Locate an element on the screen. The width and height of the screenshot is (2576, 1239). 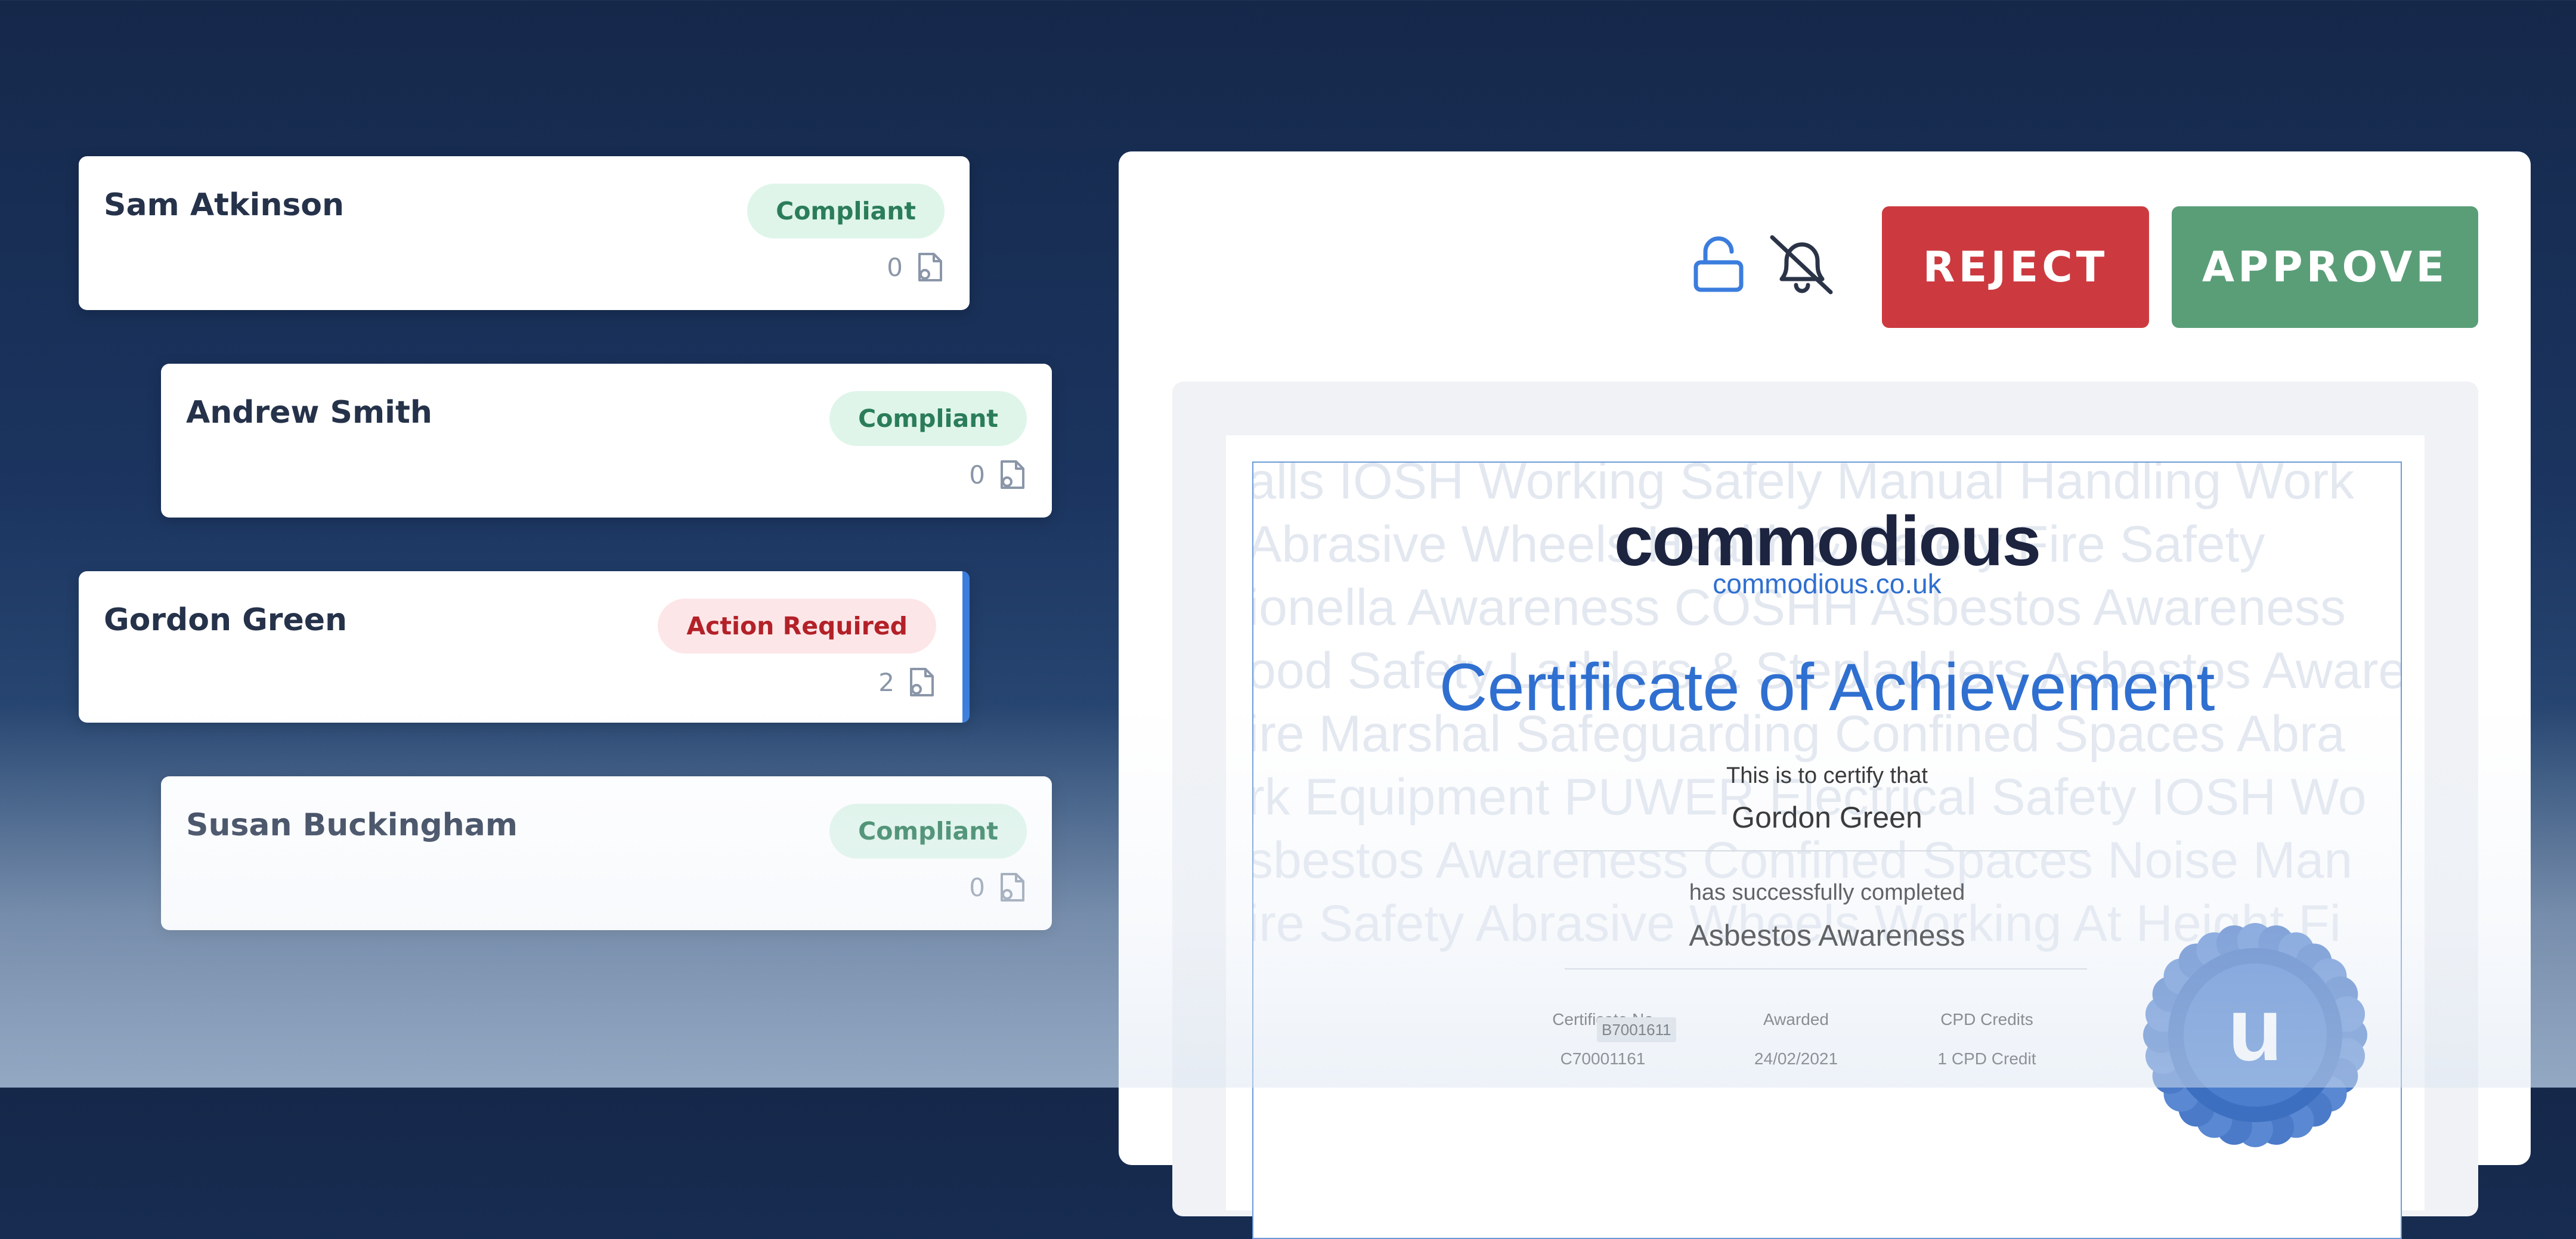
document-count: 2 is located at coordinates (907, 682).